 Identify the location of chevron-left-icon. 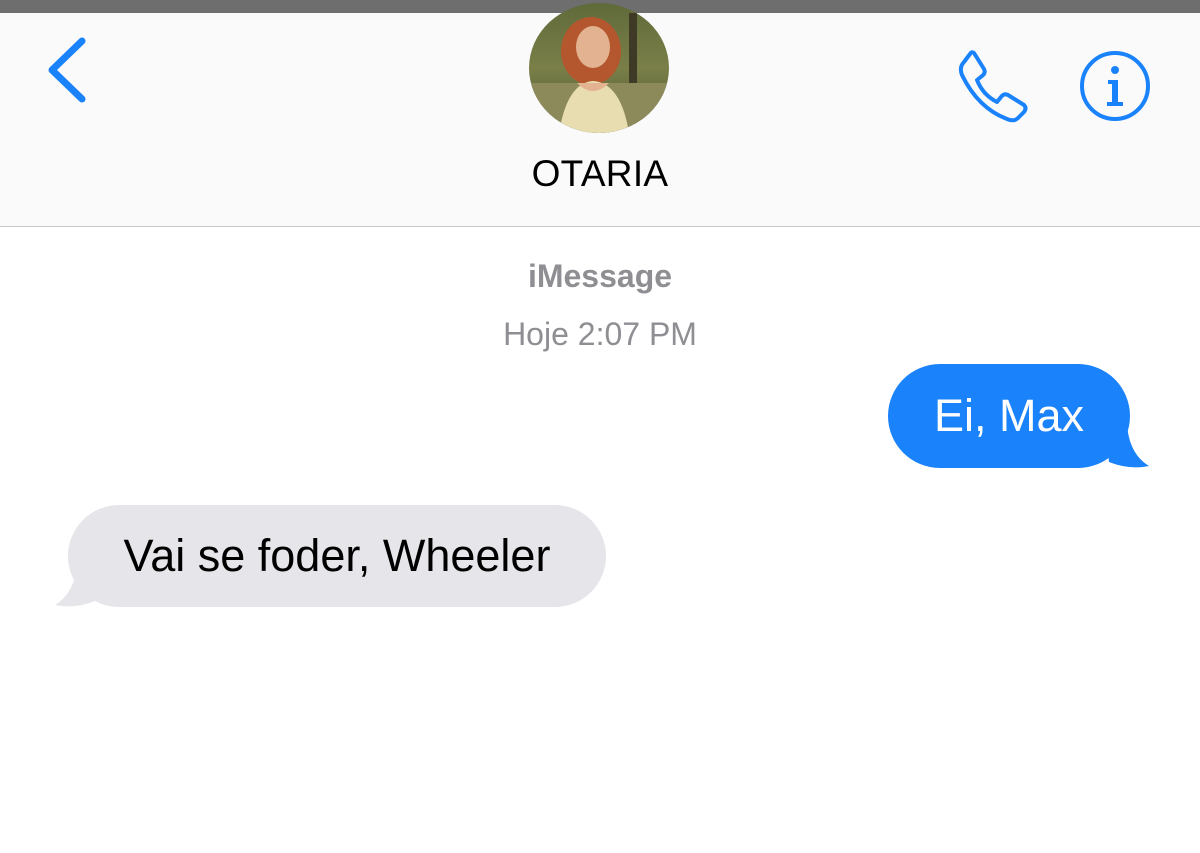
(67, 70).